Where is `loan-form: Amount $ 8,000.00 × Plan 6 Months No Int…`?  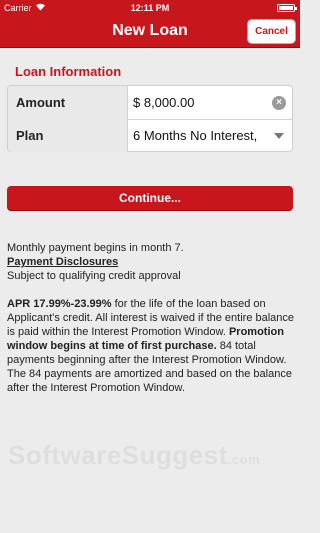
loan-form: Amount $ 8,000.00 × Plan 6 Months No Int… is located at coordinates (150, 118).